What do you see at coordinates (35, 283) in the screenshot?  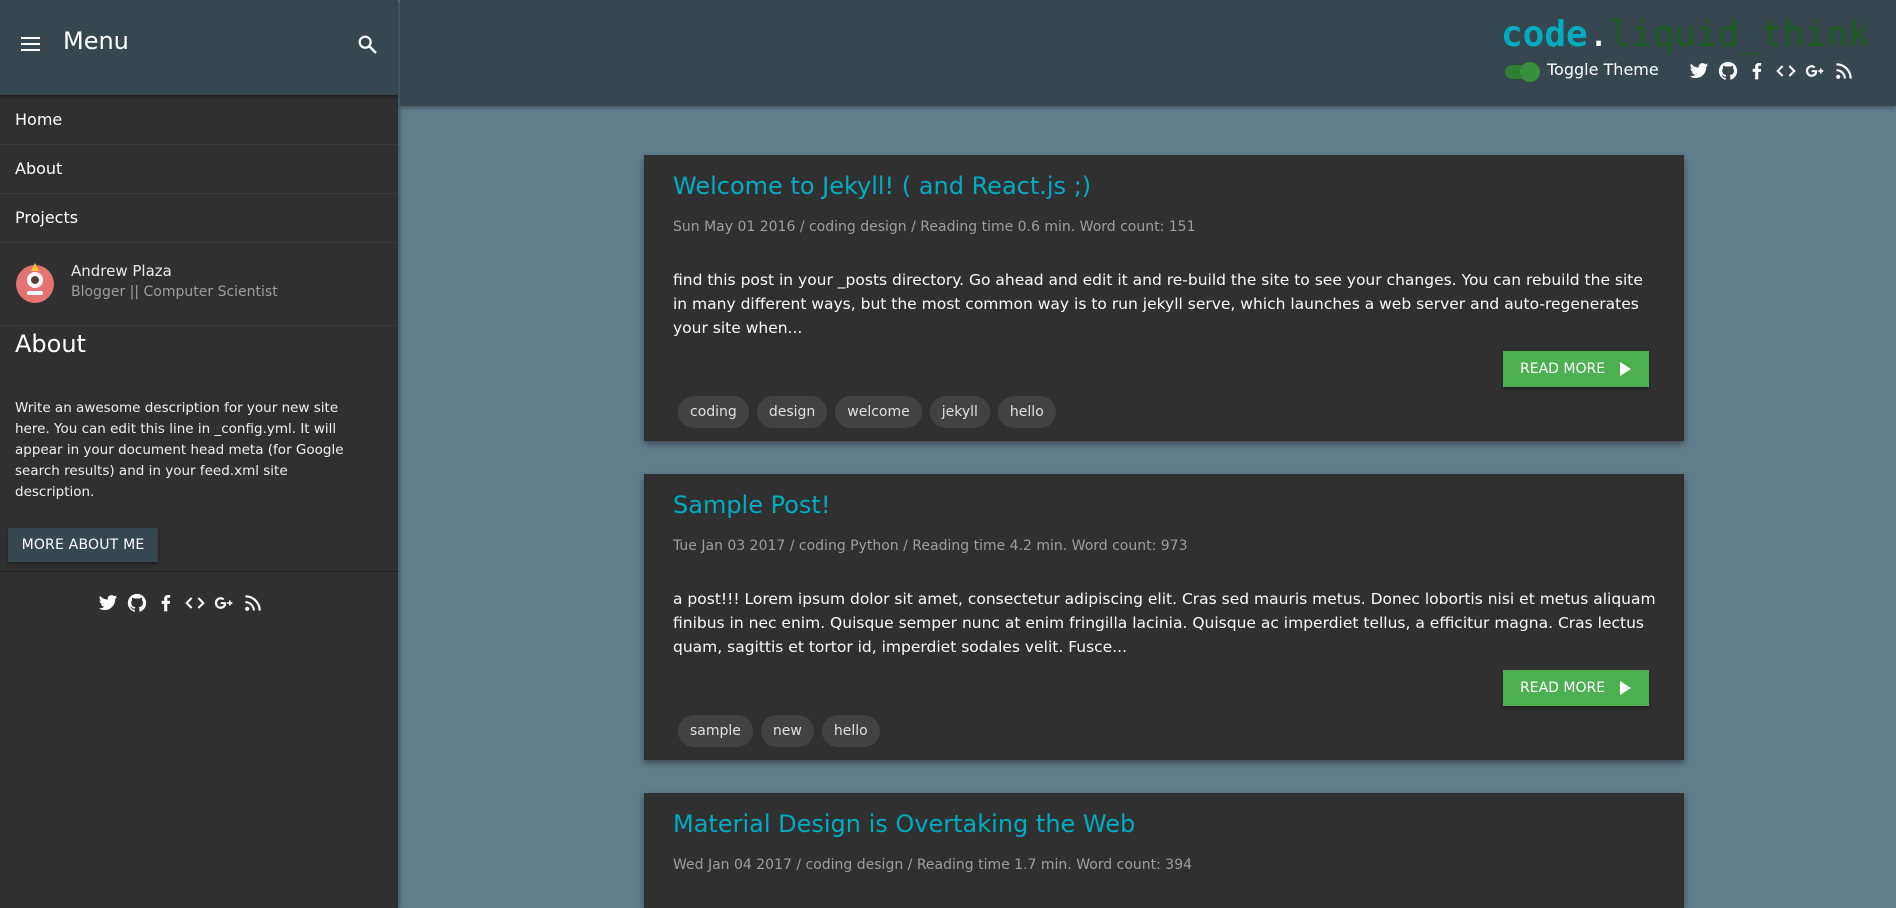 I see `avatar` at bounding box center [35, 283].